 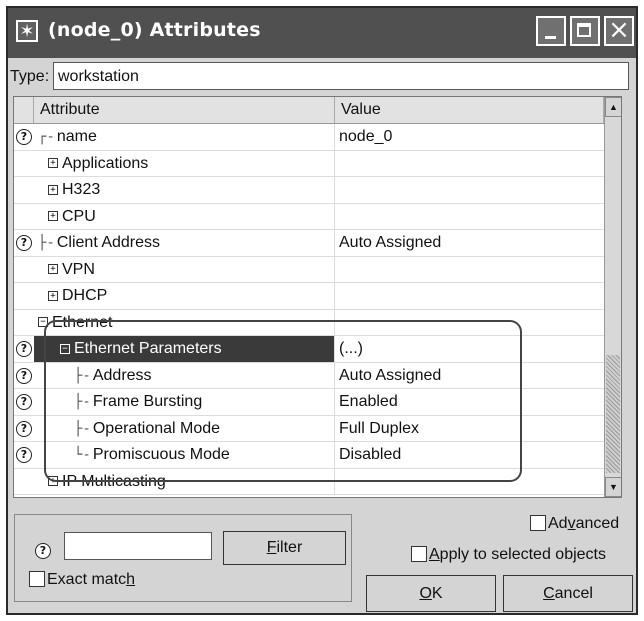 I want to click on advanced-checkbox, so click(x=538, y=523).